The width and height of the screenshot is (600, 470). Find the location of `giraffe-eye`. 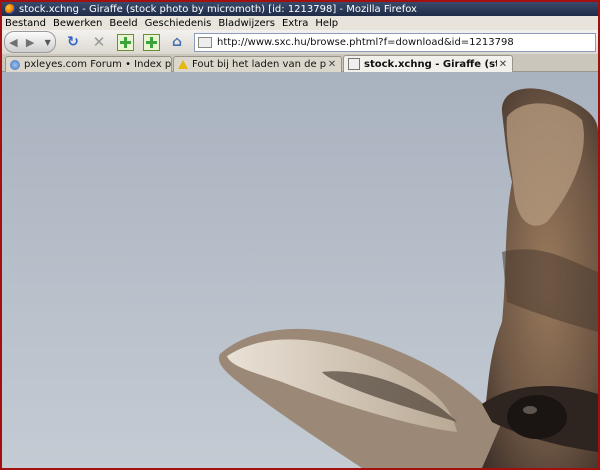

giraffe-eye is located at coordinates (537, 417).